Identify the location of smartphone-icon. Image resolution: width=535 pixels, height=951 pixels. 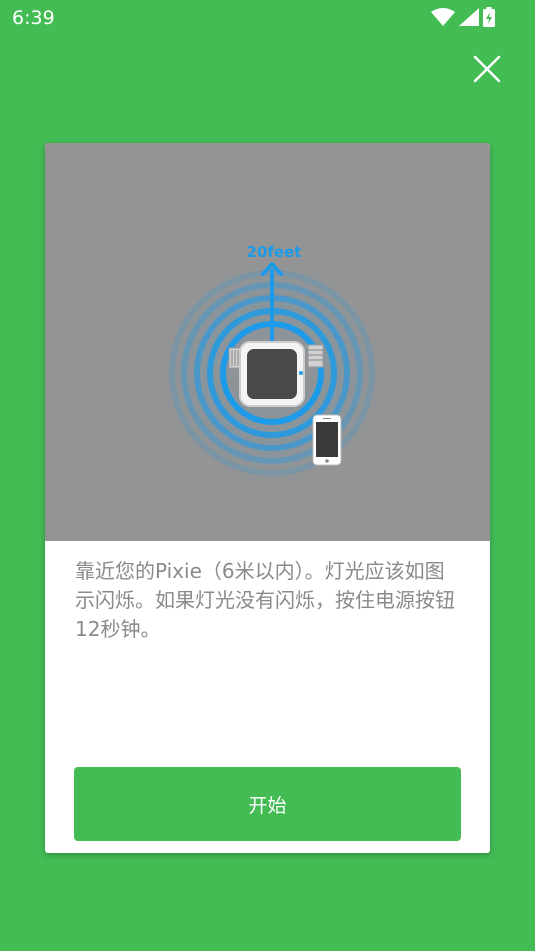
(327, 440).